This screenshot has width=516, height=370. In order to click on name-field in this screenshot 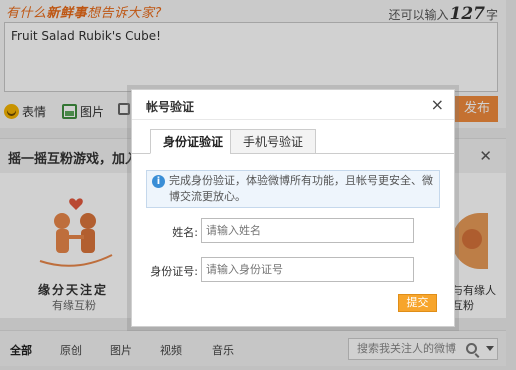, I will do `click(307, 230)`.